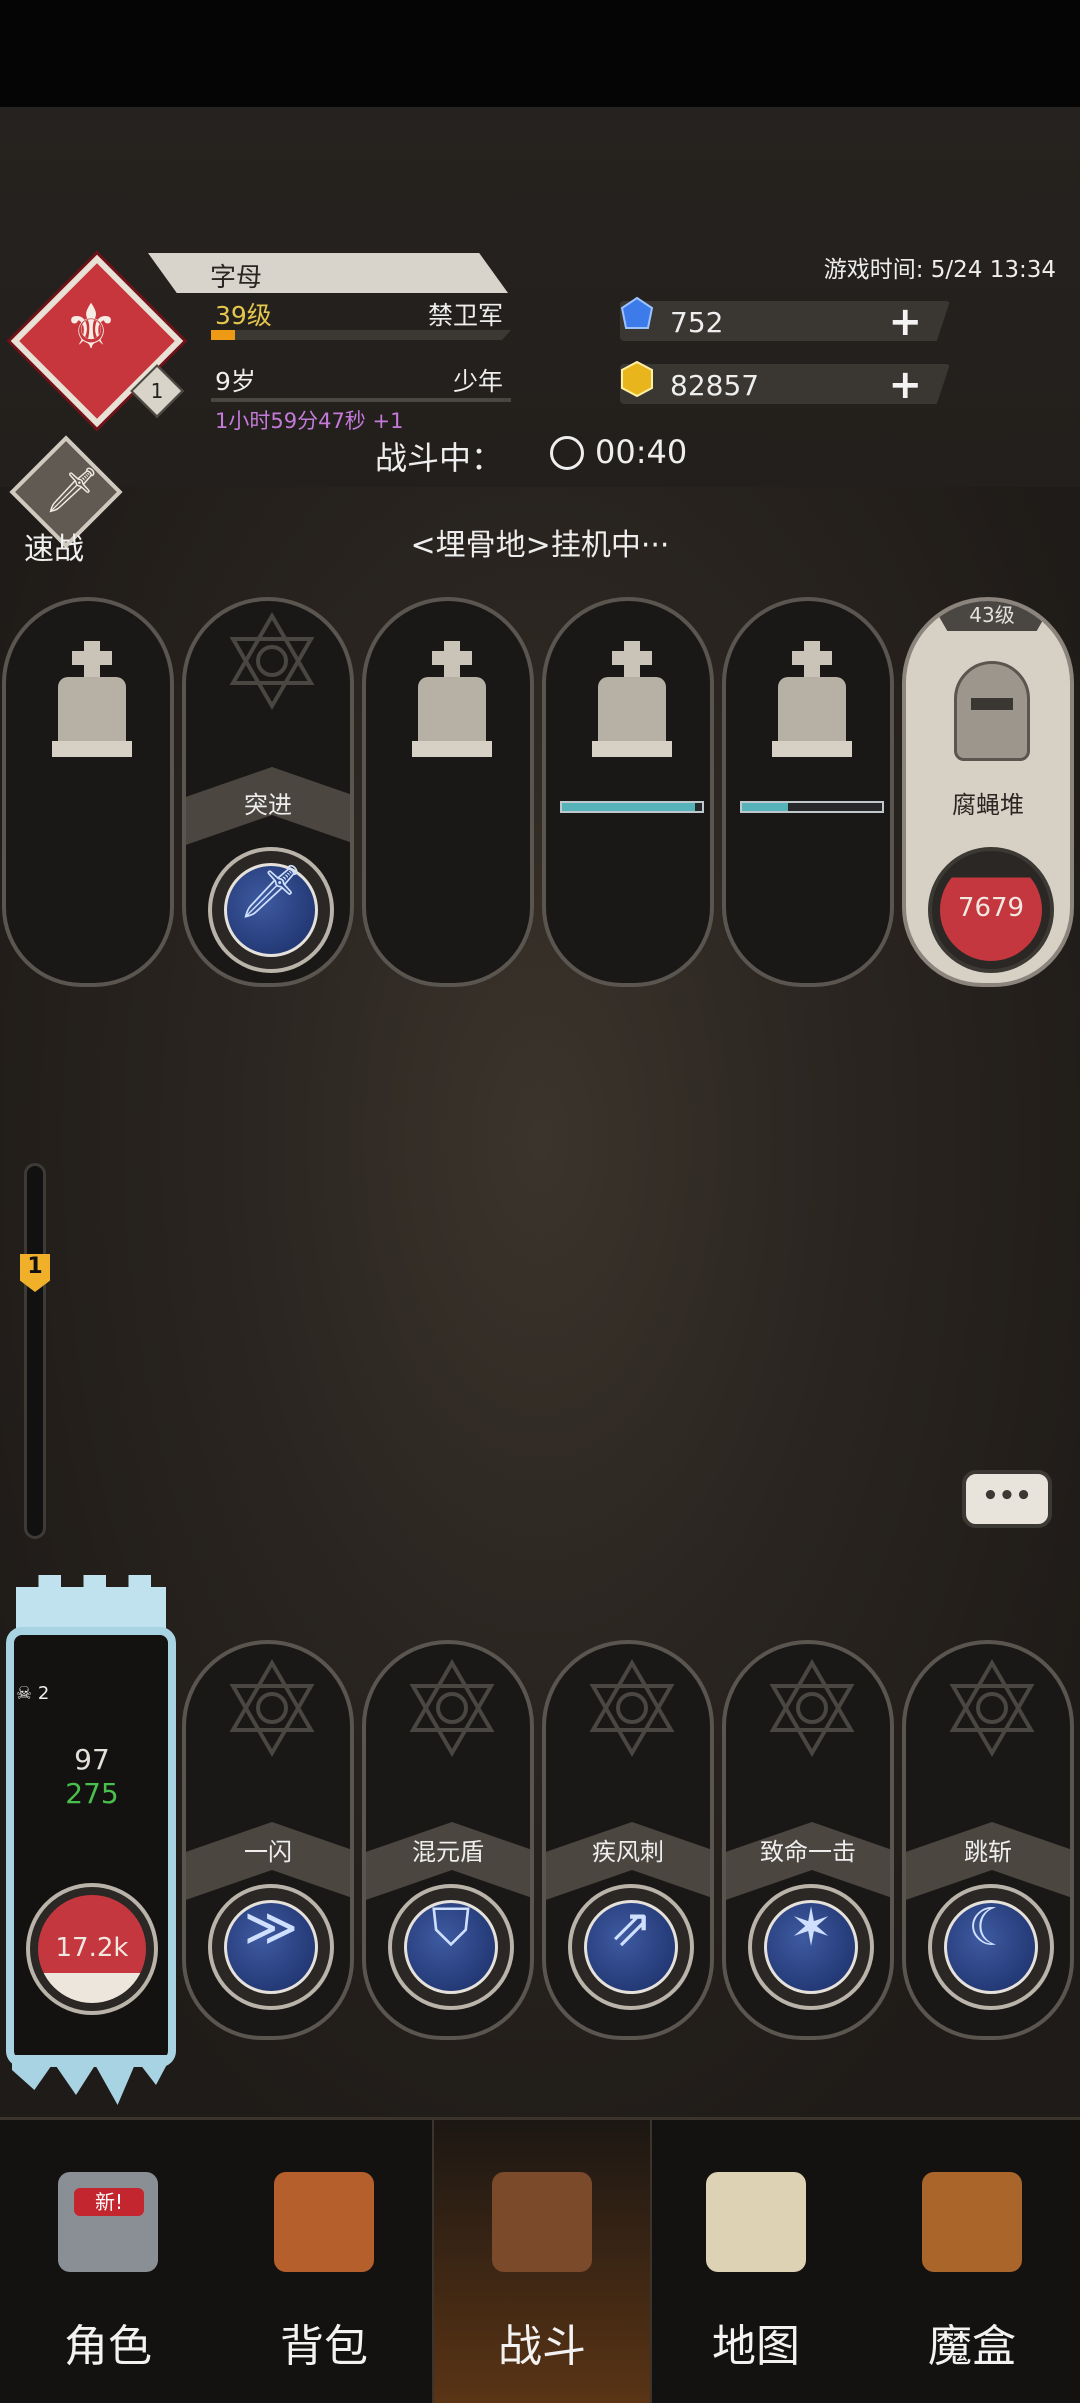 Image resolution: width=1080 pixels, height=2403 pixels. What do you see at coordinates (542, 2346) in the screenshot?
I see `nav-label: 战斗` at bounding box center [542, 2346].